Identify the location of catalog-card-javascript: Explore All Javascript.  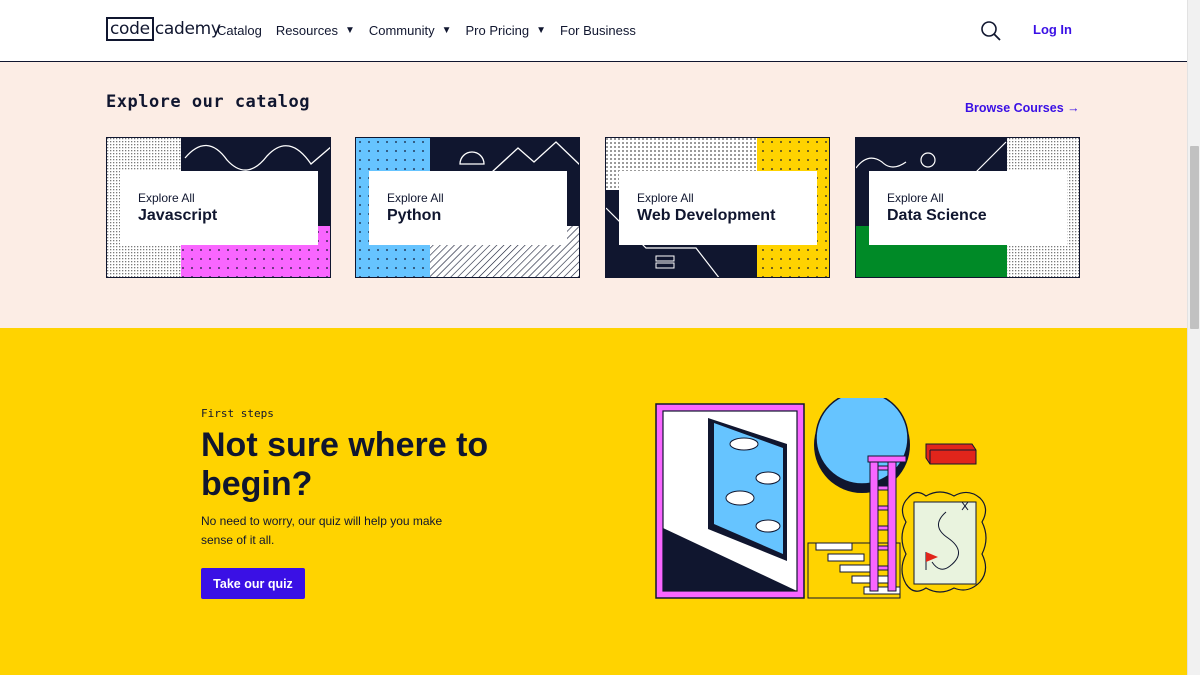
(218, 207).